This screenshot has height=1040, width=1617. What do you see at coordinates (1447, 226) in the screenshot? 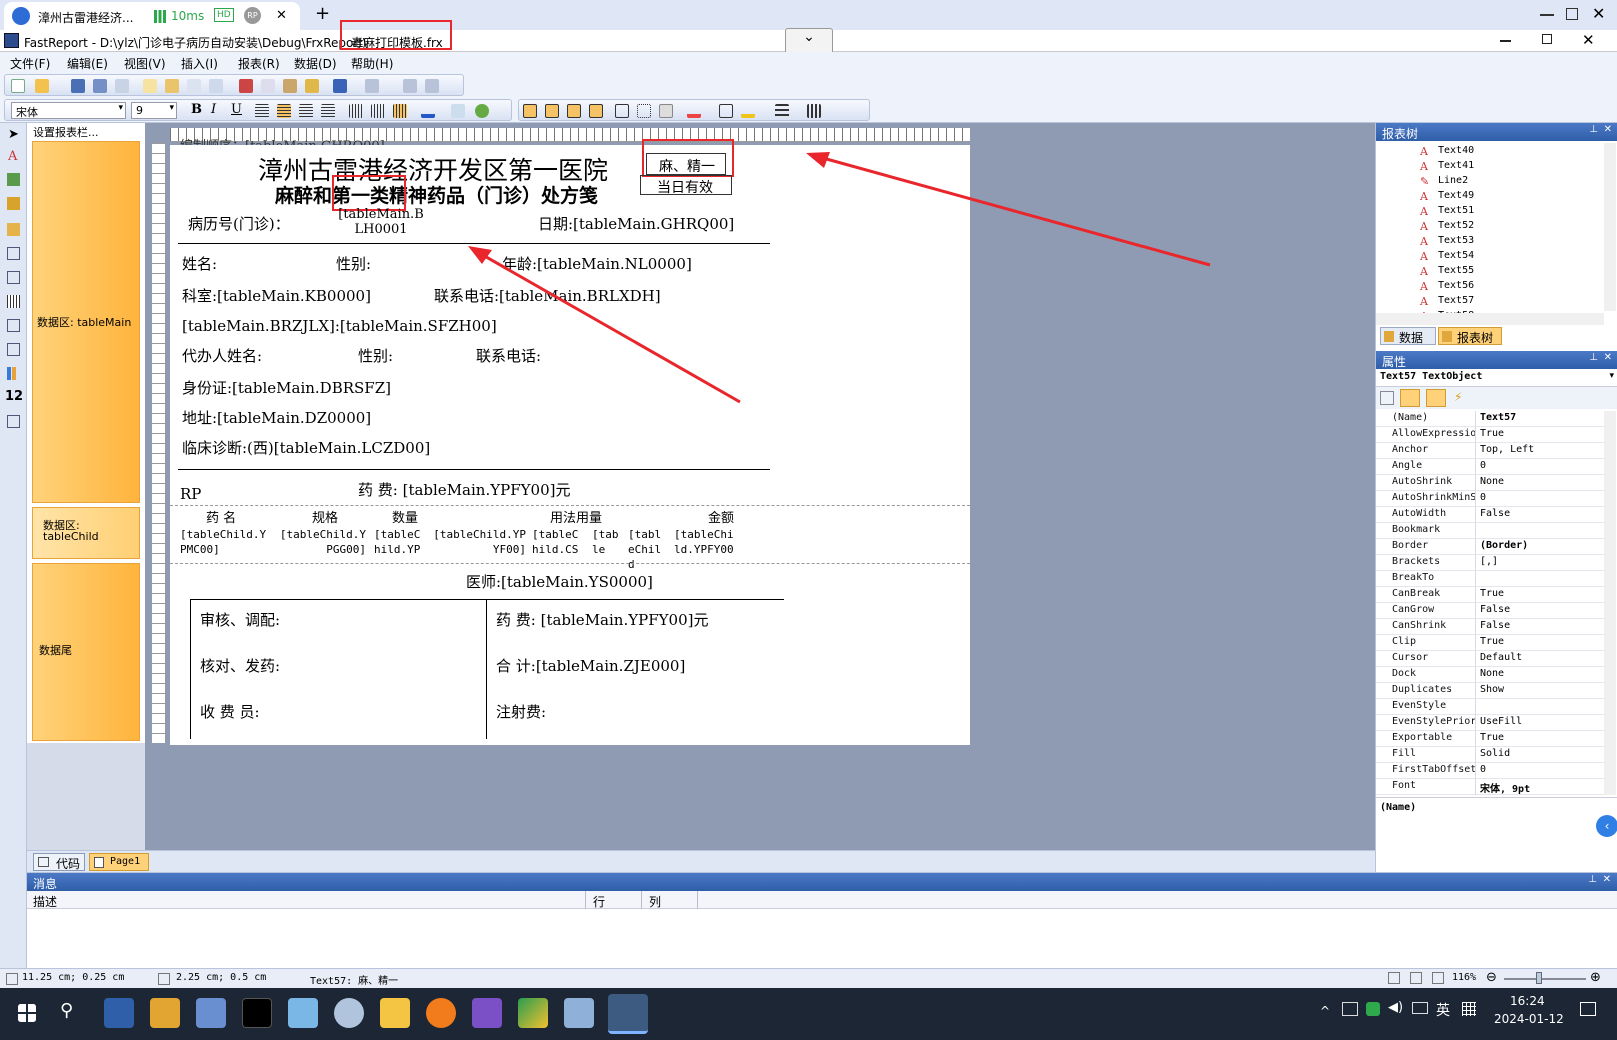
I see `tree-item: A Text52` at bounding box center [1447, 226].